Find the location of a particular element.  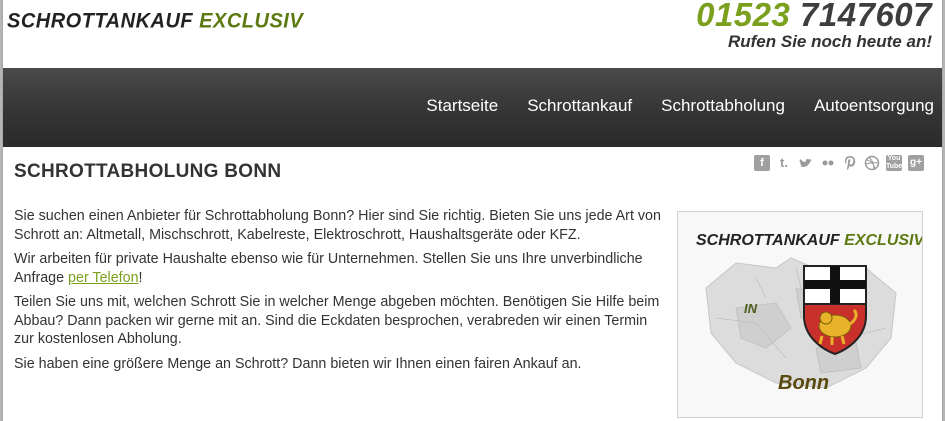

phone-digits: 7147607 is located at coordinates (861, 16).